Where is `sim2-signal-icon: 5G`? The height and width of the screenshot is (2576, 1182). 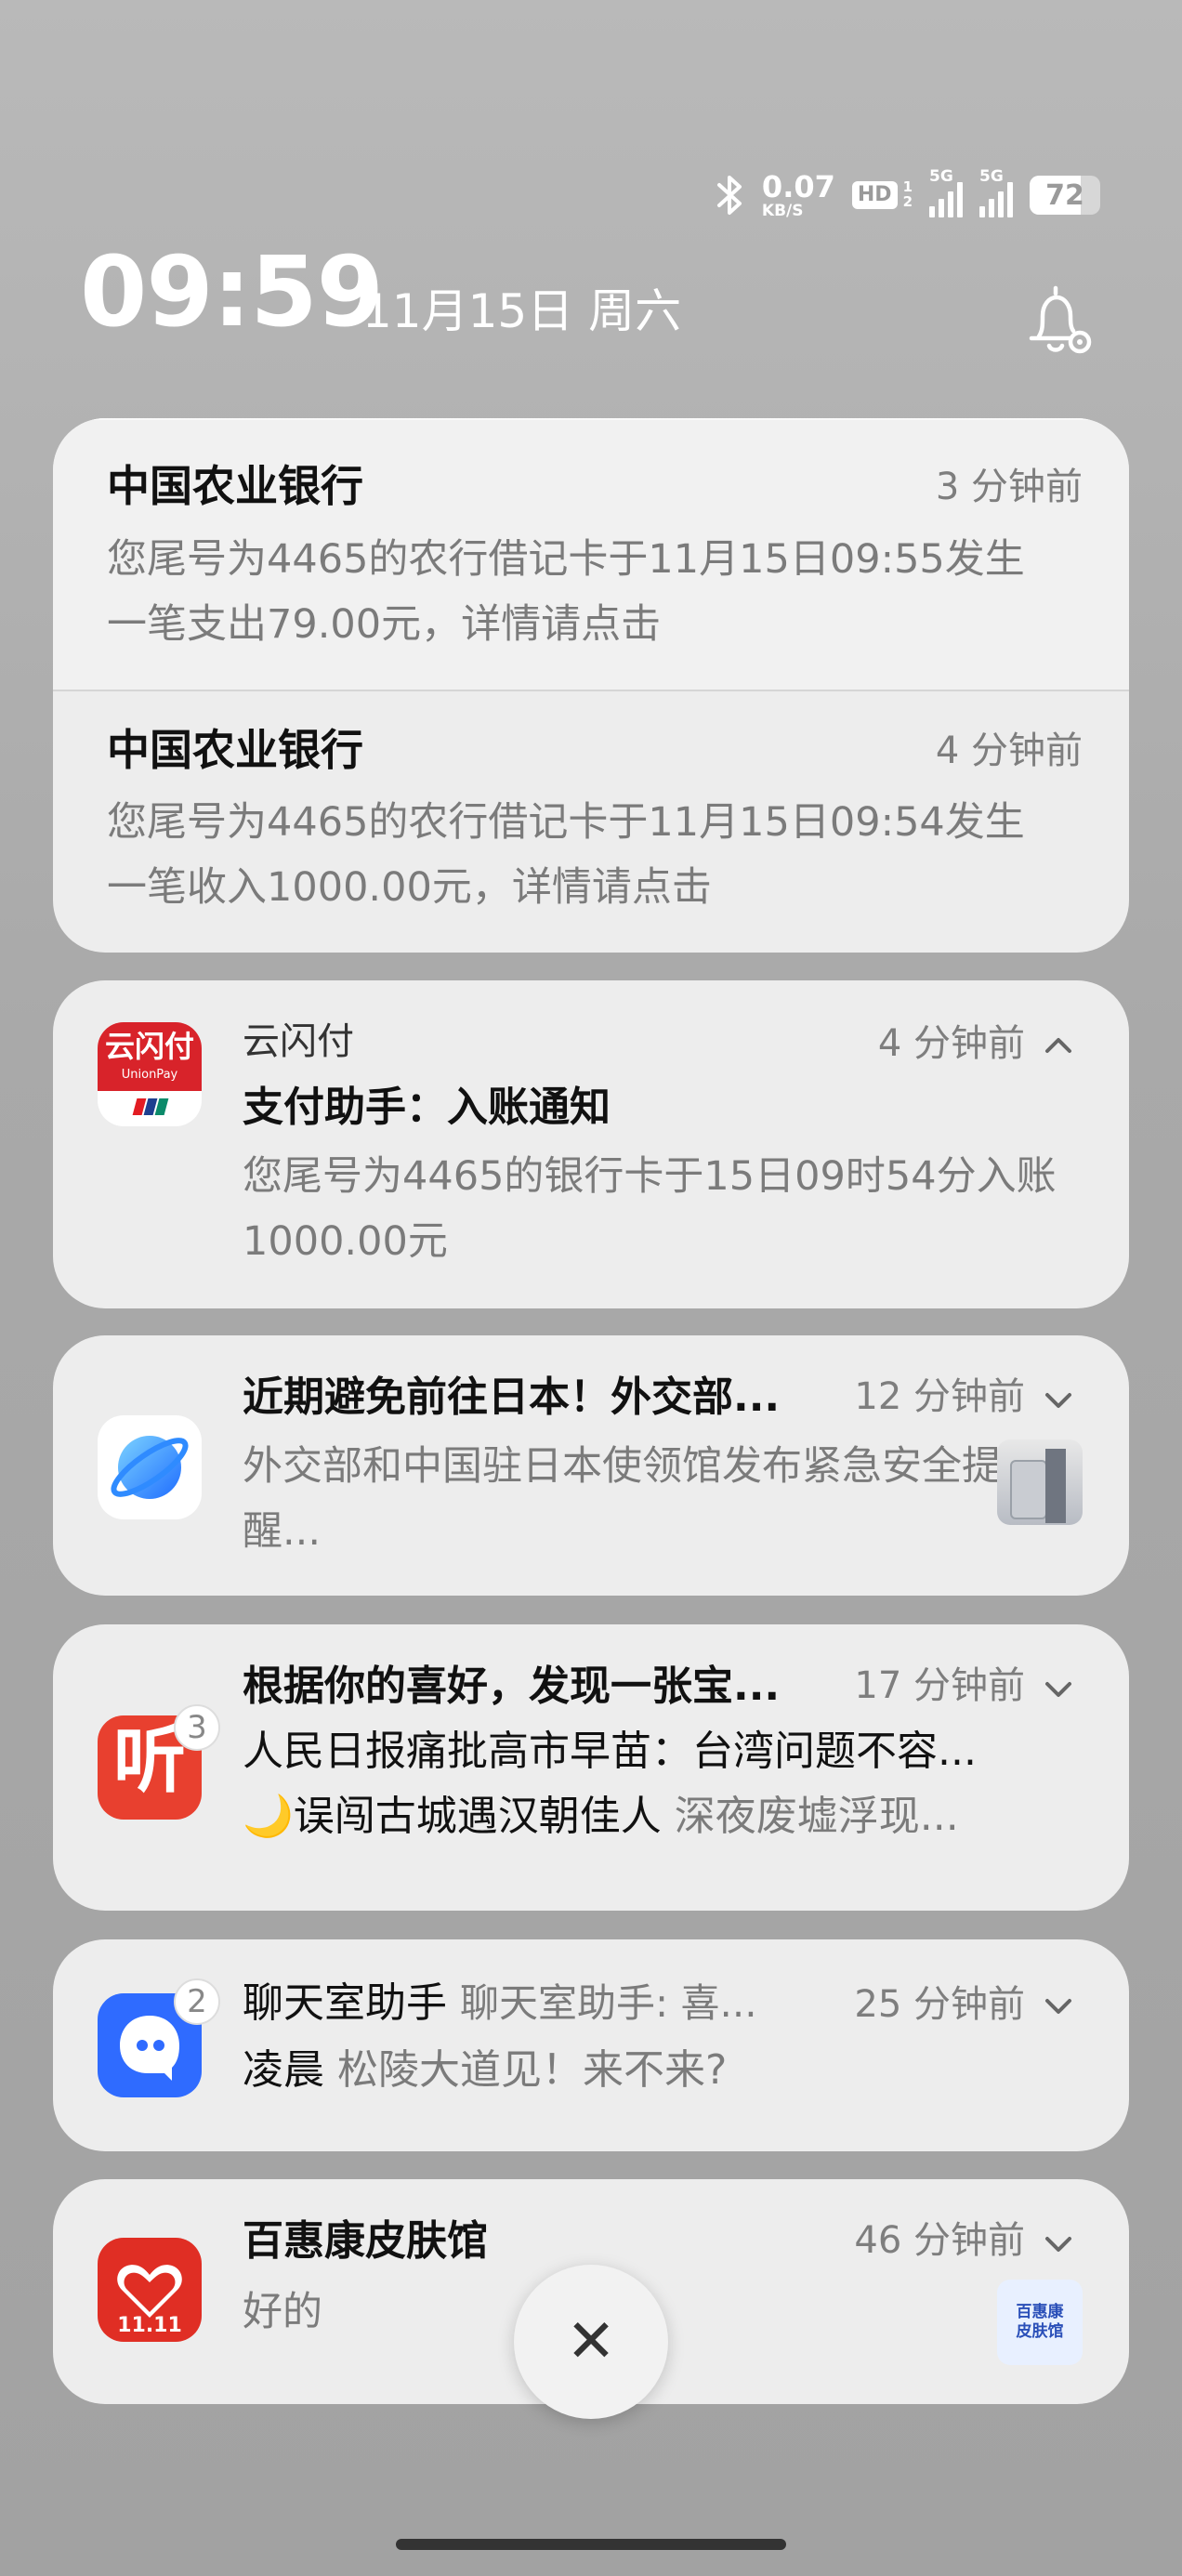 sim2-signal-icon: 5G is located at coordinates (996, 192).